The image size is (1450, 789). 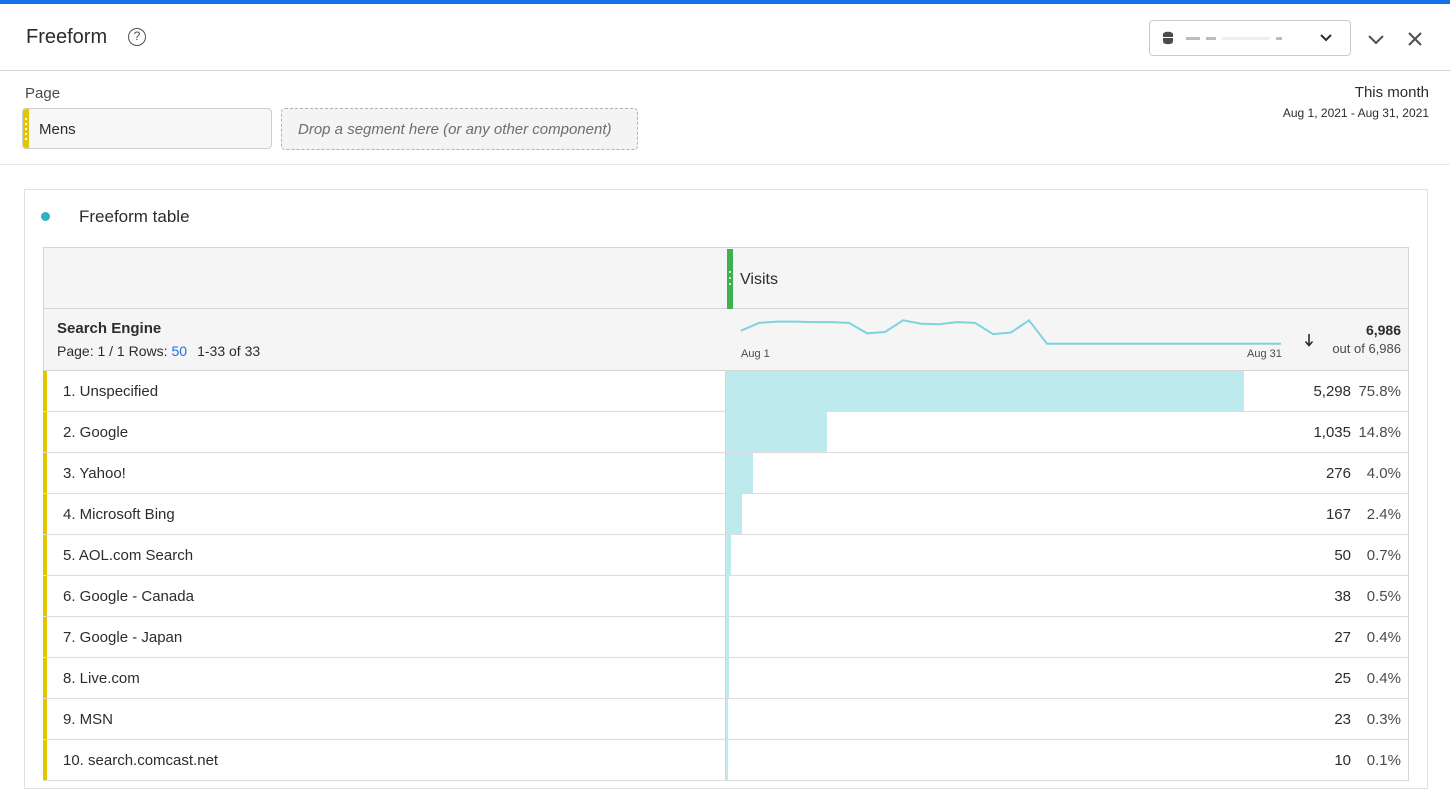 I want to click on segment-drag-handle, so click(x=26, y=128).